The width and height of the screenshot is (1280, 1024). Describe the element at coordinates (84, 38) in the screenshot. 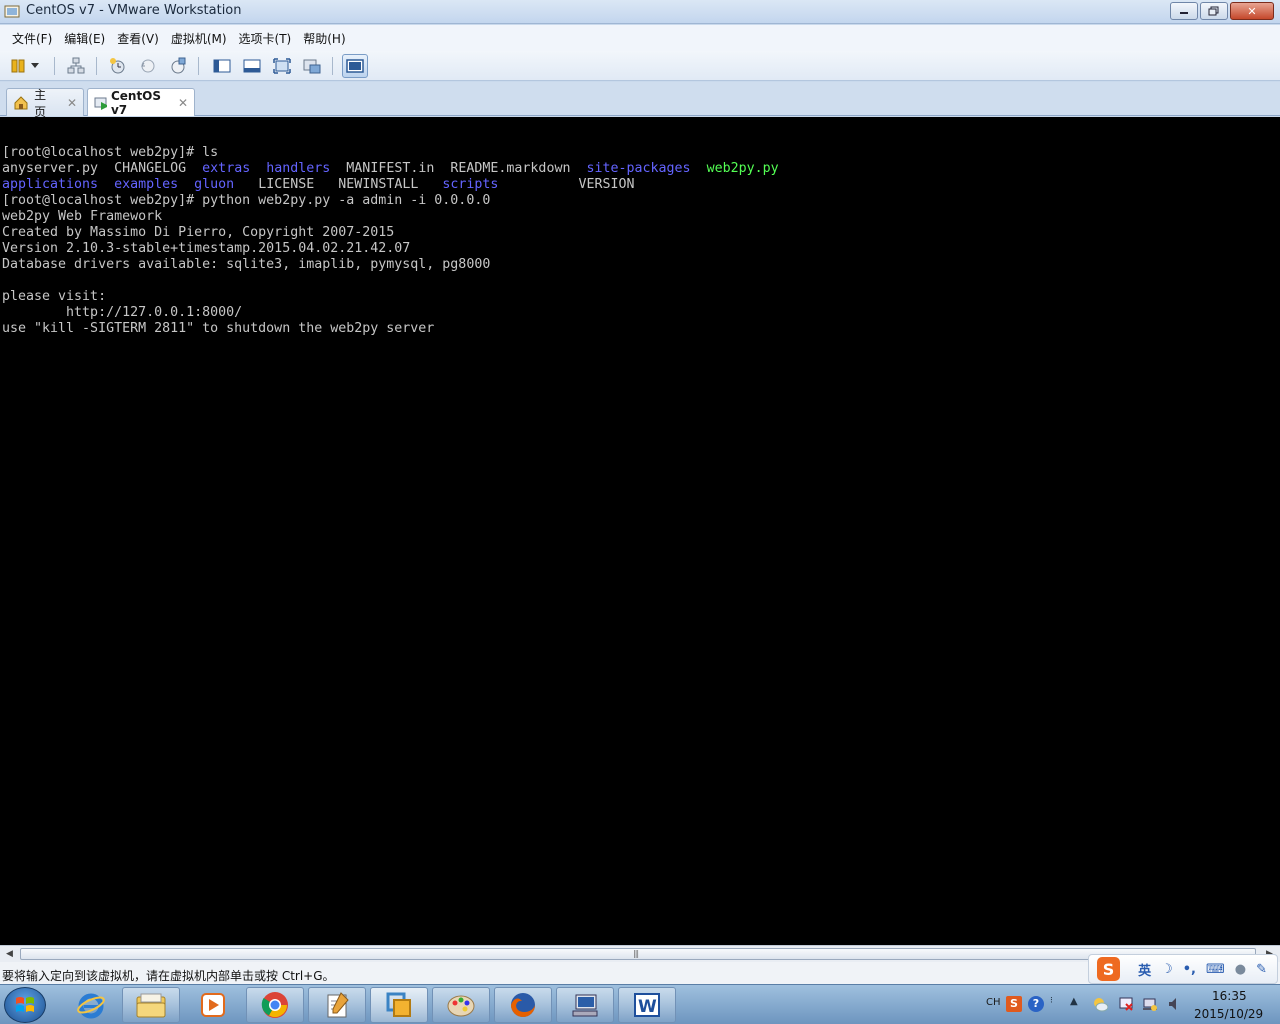

I see `menu-edit: 编辑(E)` at that location.